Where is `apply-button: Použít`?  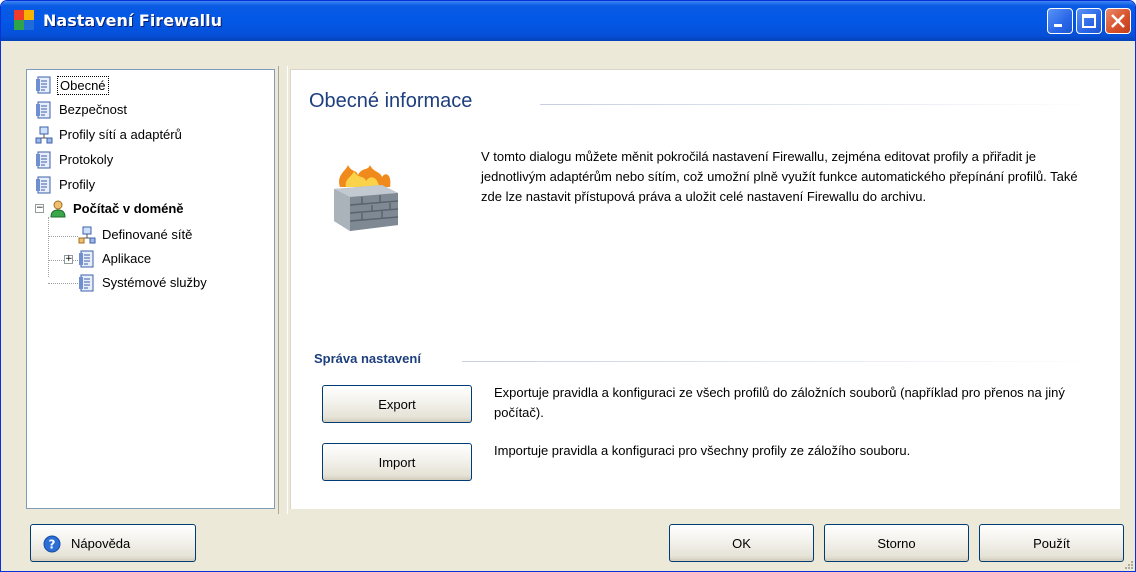
apply-button: Použít is located at coordinates (1051, 543).